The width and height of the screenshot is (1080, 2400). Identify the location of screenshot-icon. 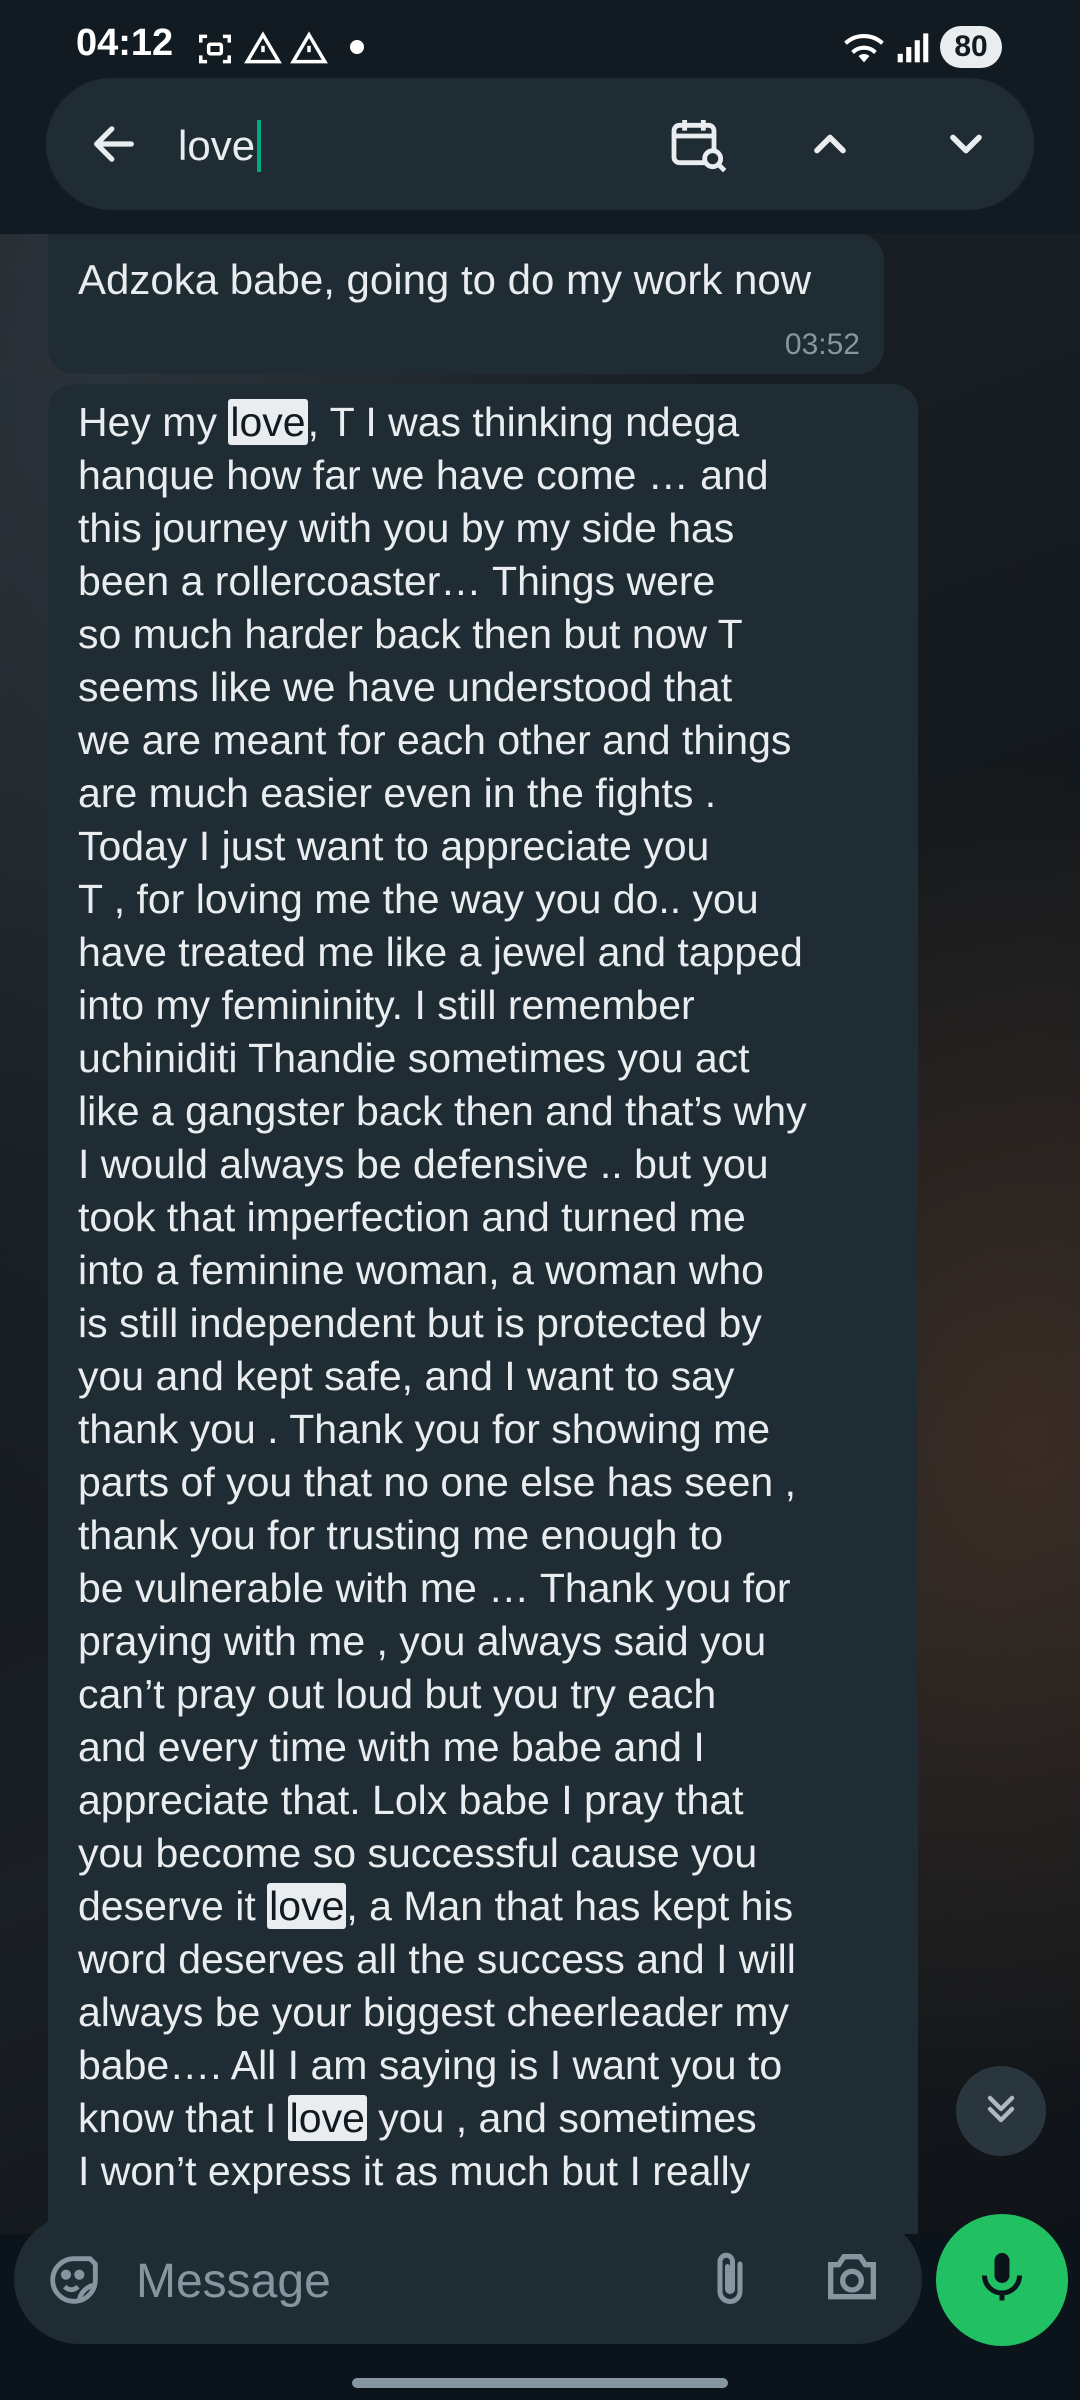
(215, 51).